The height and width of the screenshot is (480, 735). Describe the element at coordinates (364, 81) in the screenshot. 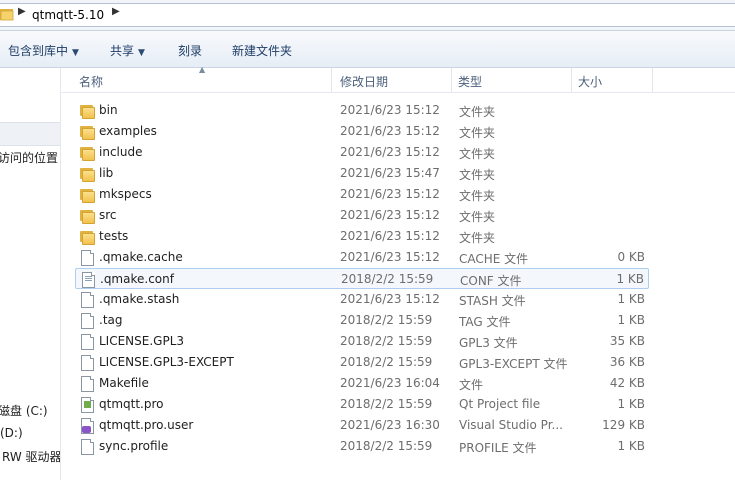

I see `column-modified: 修改日期` at that location.